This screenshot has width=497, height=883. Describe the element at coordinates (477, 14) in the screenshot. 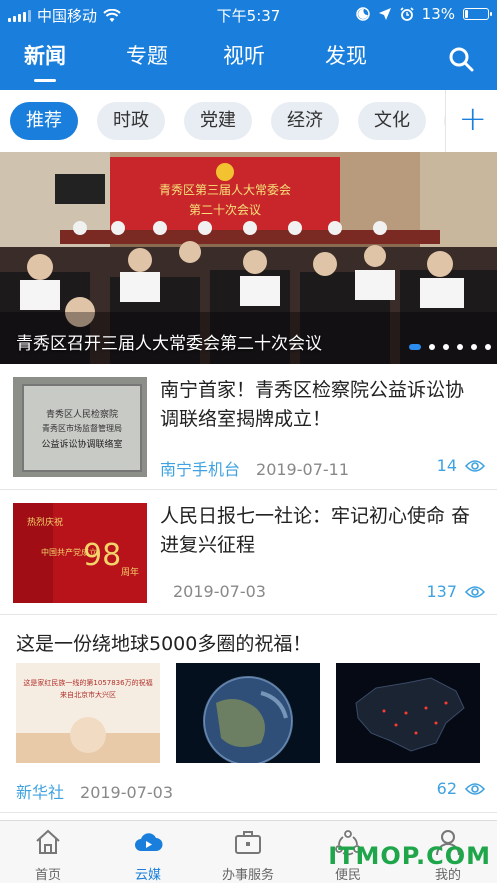

I see `battery-icon` at that location.